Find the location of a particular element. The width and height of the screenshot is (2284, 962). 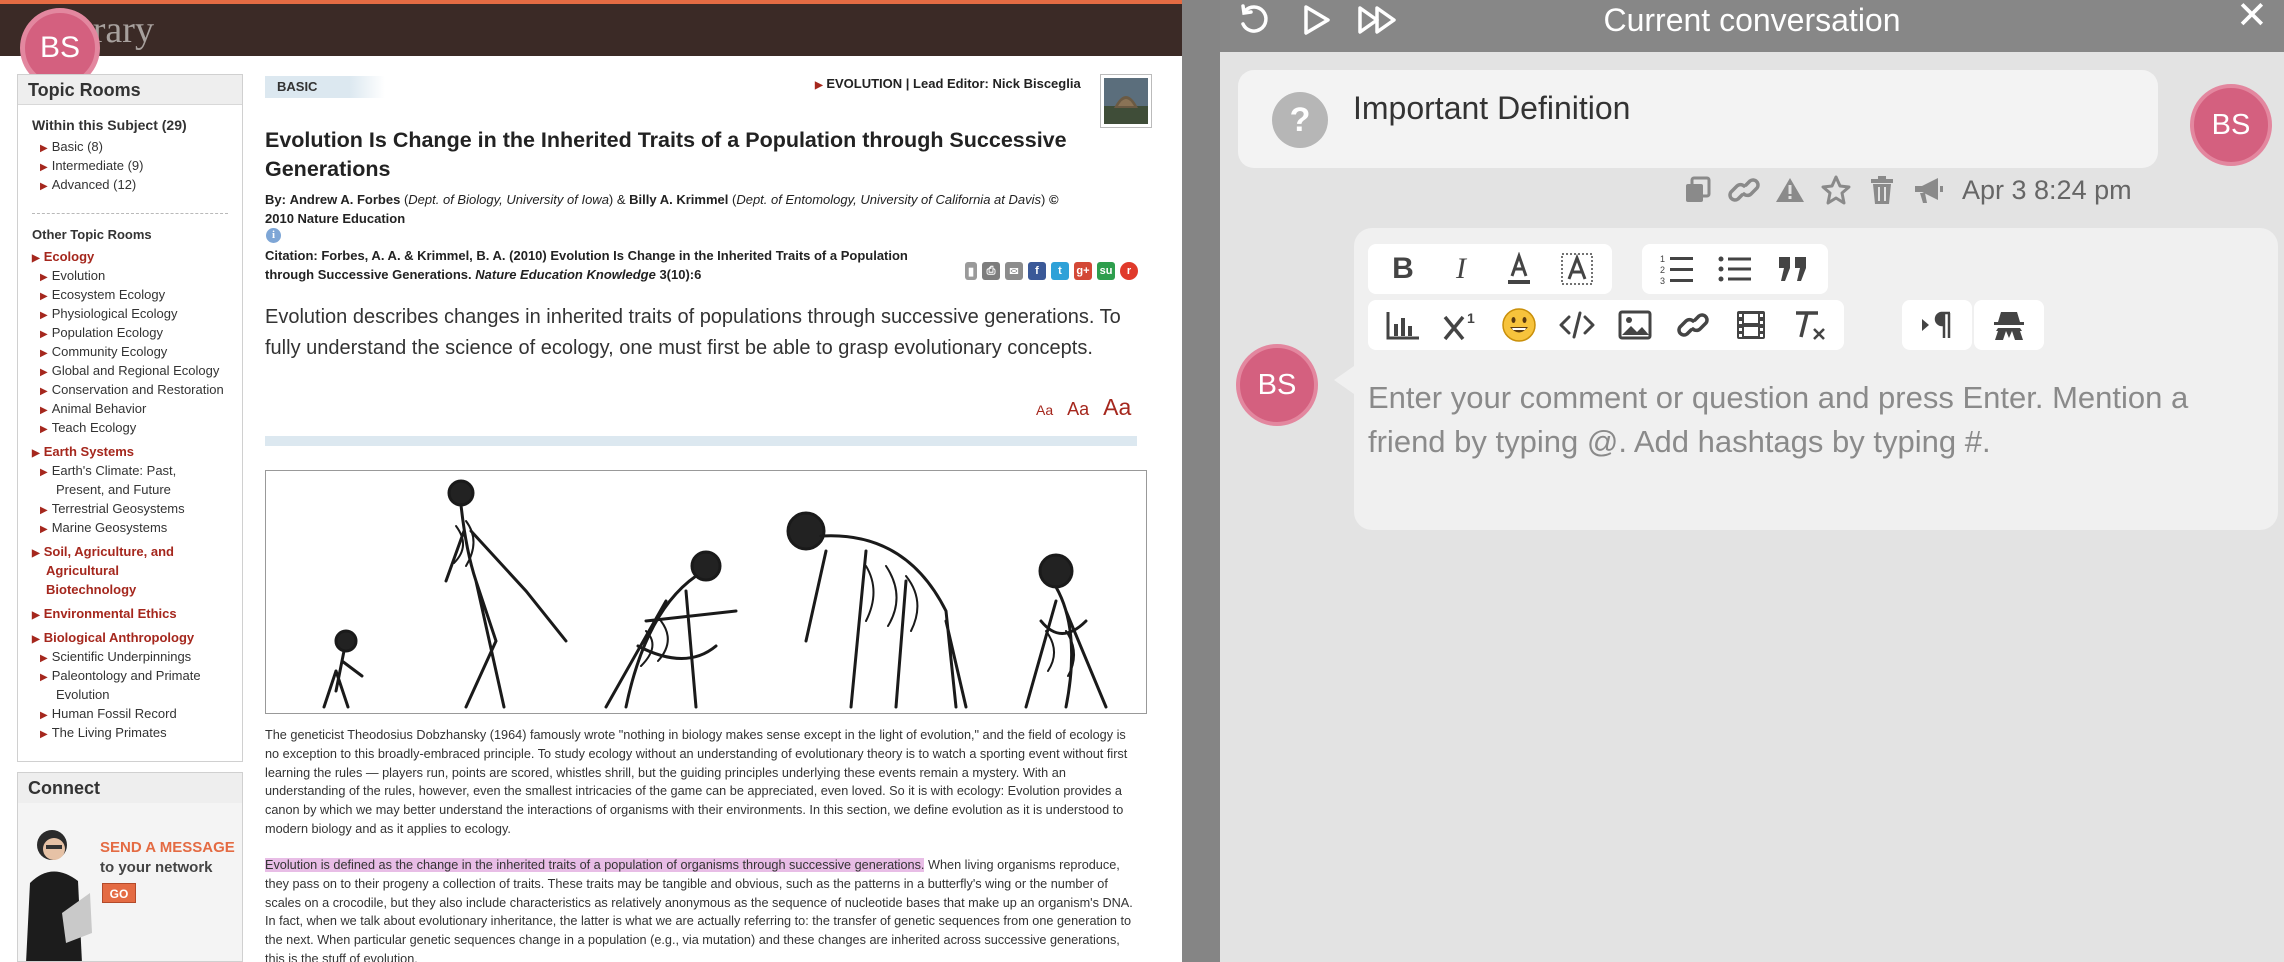

topic-card: ? Important Definition is located at coordinates (1698, 119).